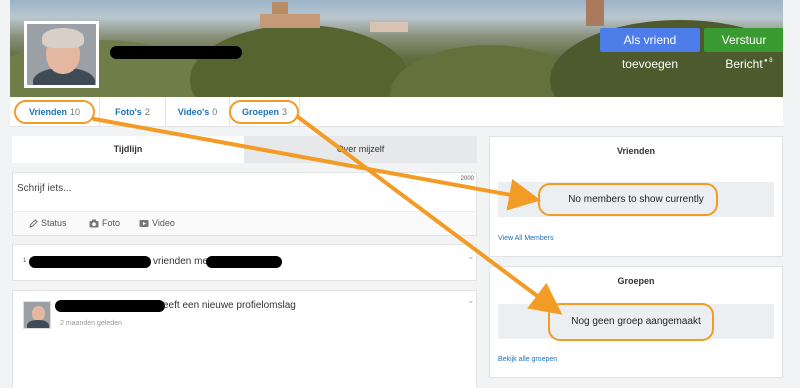 Image resolution: width=800 pixels, height=388 pixels. I want to click on char-limit: 2000, so click(467, 179).